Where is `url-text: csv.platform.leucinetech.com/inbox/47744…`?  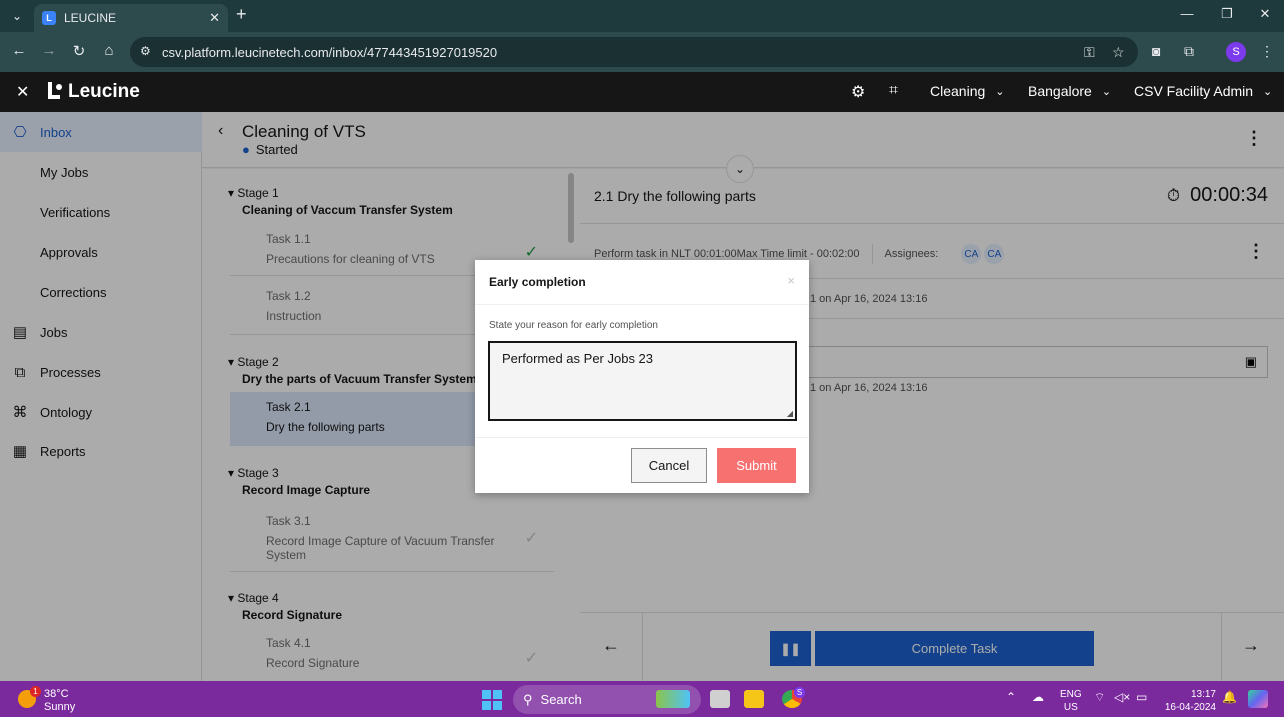
url-text: csv.platform.leucinetech.com/inbox/47744… is located at coordinates (330, 52).